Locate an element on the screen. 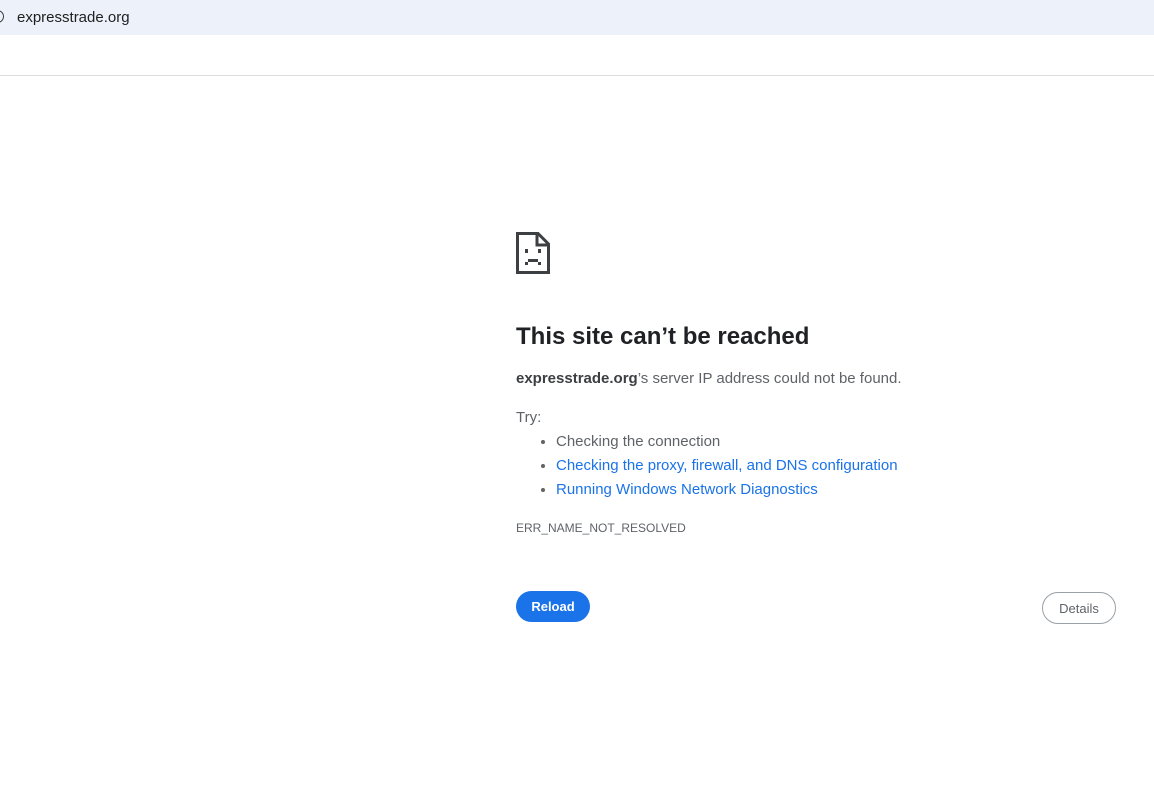  address-bar: expresstrade.org is located at coordinates (577, 17).